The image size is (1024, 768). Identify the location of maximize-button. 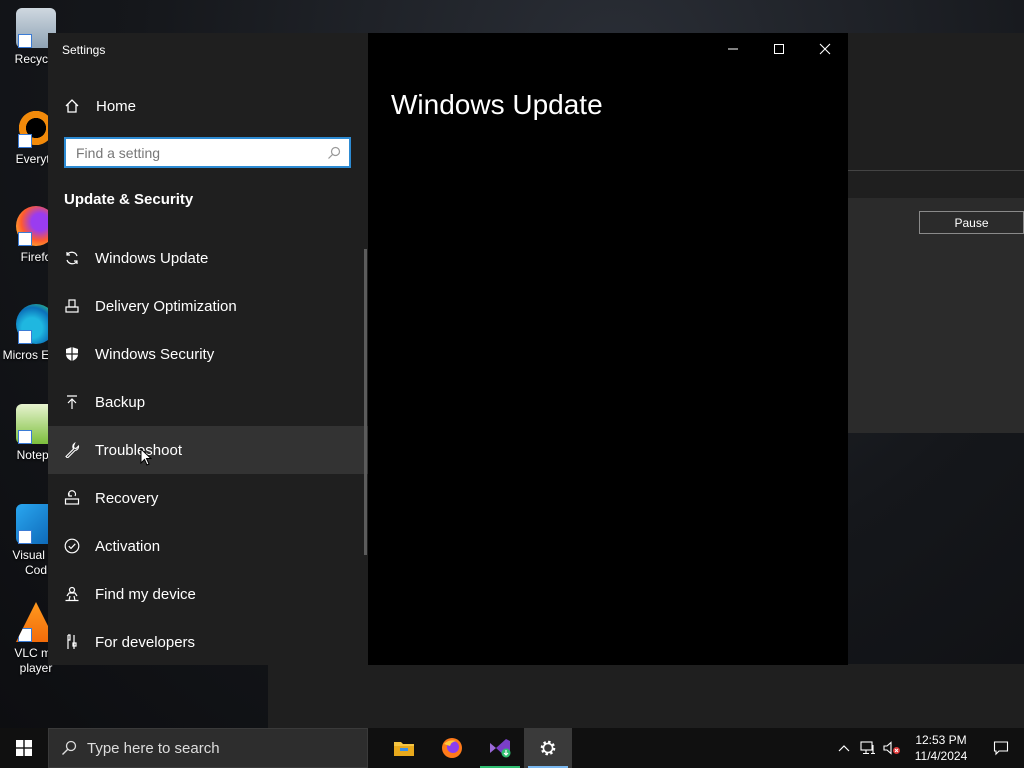
(779, 49).